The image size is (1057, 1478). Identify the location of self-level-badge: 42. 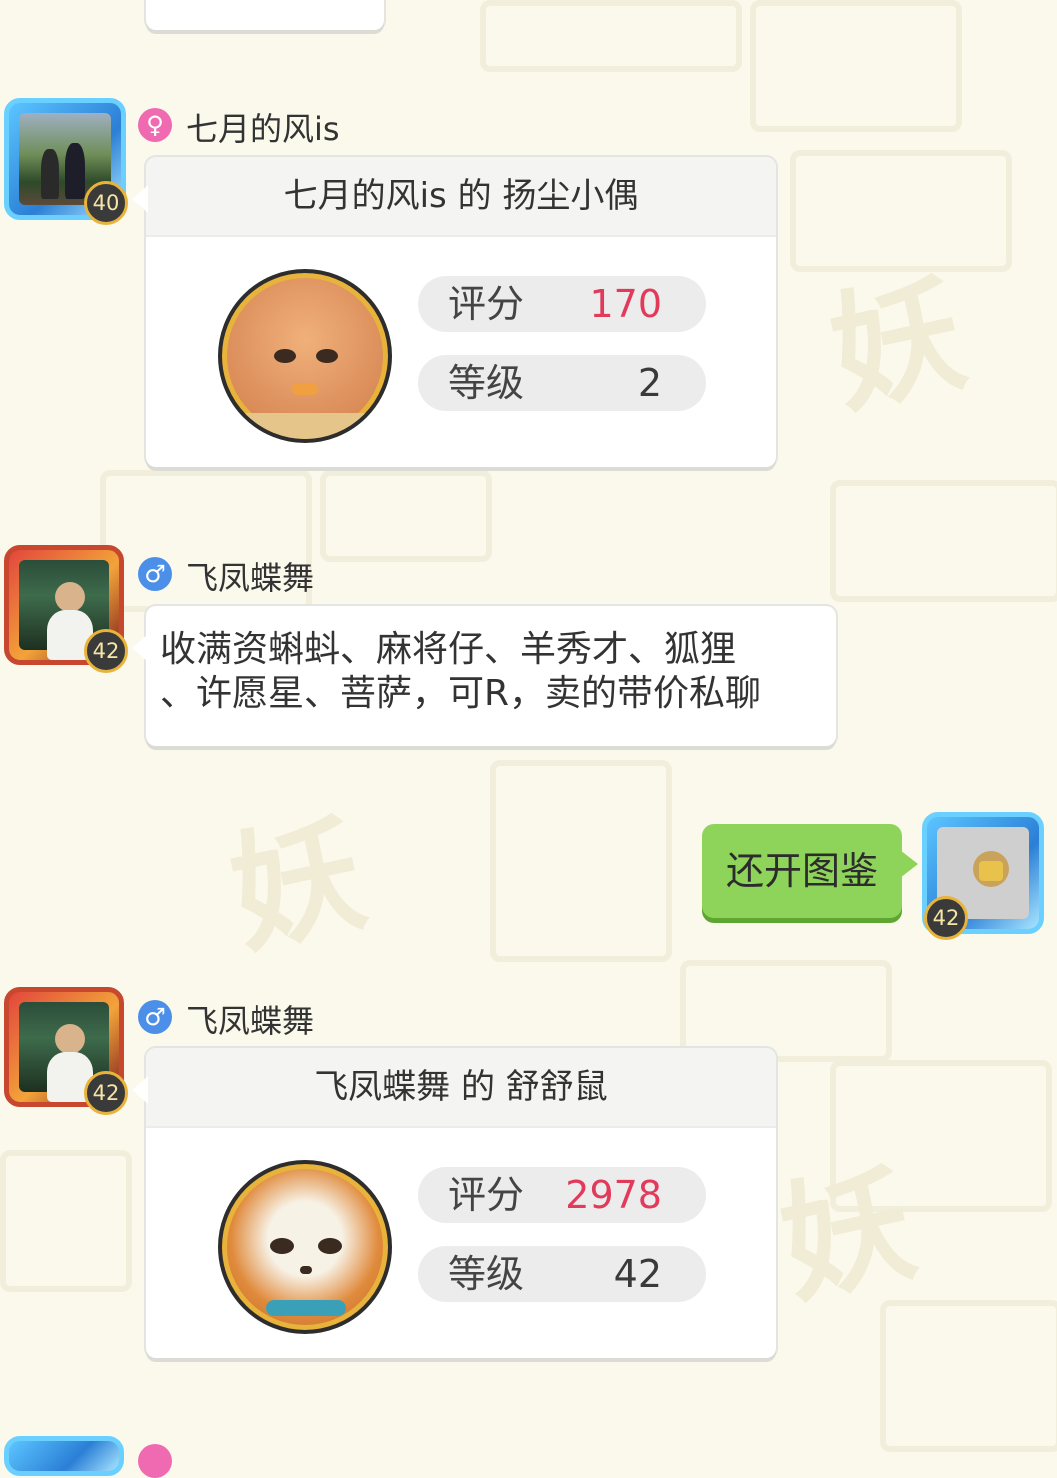
(946, 918).